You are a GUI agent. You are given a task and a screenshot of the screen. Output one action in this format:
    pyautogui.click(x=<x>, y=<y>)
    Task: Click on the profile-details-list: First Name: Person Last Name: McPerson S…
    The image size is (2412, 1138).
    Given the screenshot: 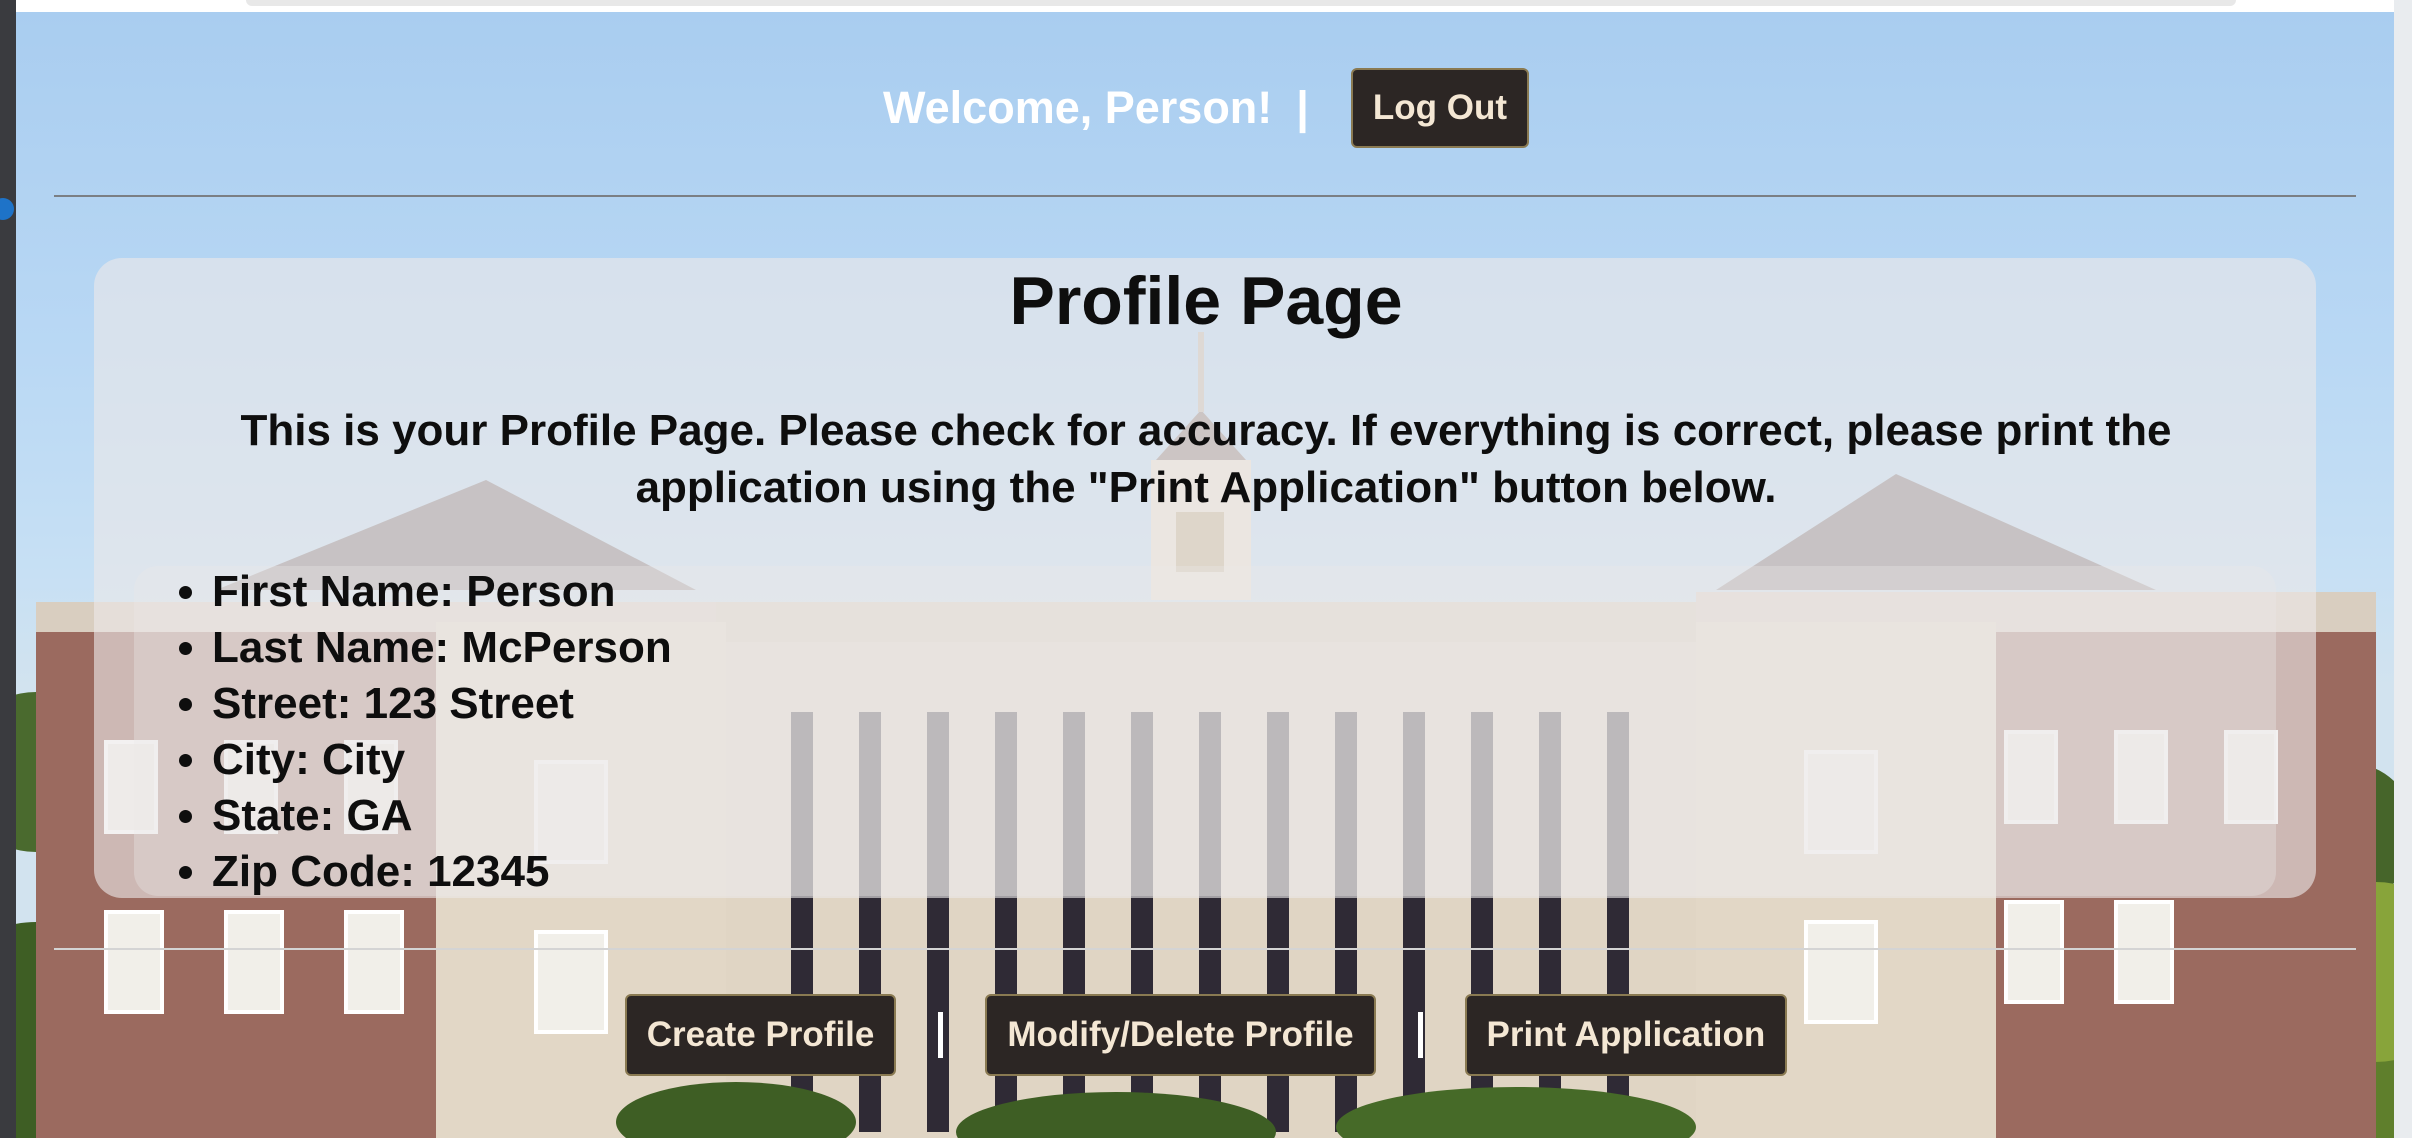 What is the action you would take?
    pyautogui.click(x=421, y=732)
    